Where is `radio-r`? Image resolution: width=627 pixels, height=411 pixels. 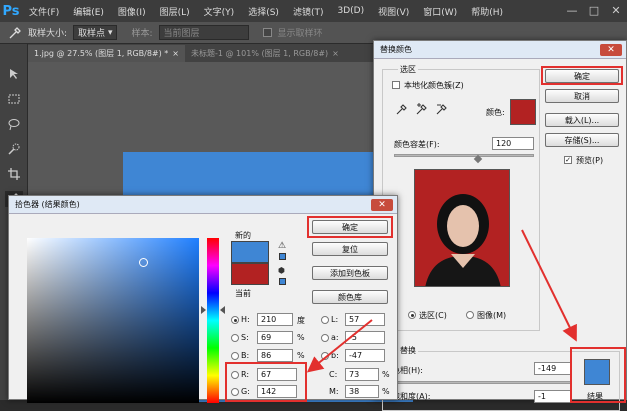
radio-r is located at coordinates (235, 375).